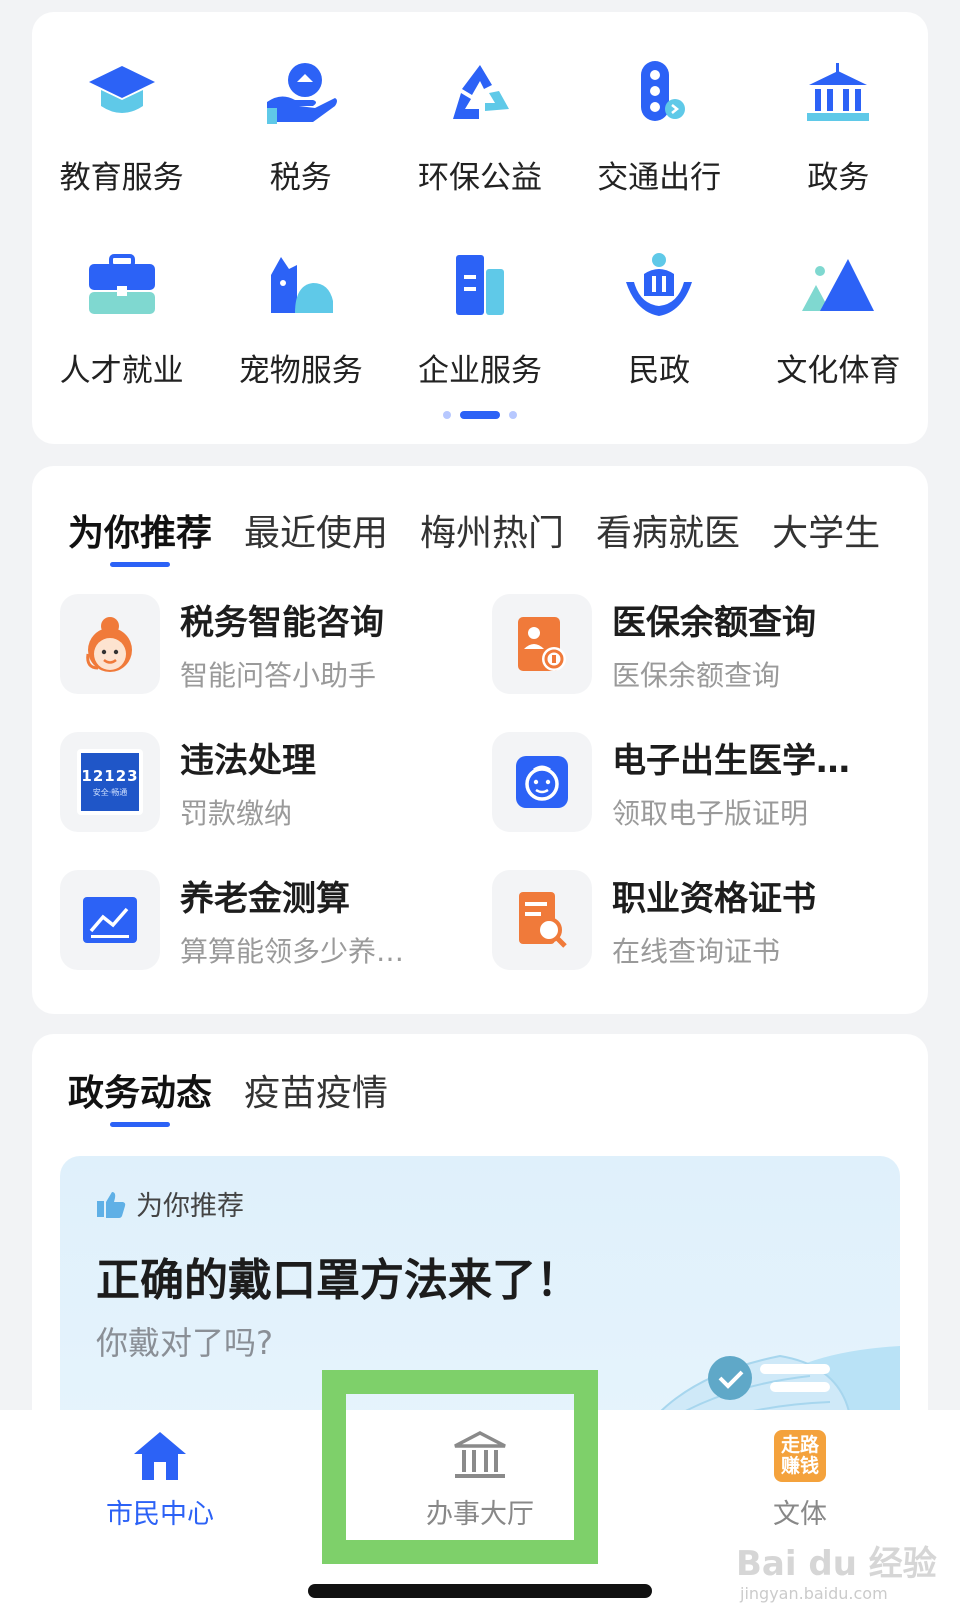 Image resolution: width=960 pixels, height=1624 pixels. Describe the element at coordinates (316, 530) in the screenshot. I see `tab-recent: 最近使用` at that location.